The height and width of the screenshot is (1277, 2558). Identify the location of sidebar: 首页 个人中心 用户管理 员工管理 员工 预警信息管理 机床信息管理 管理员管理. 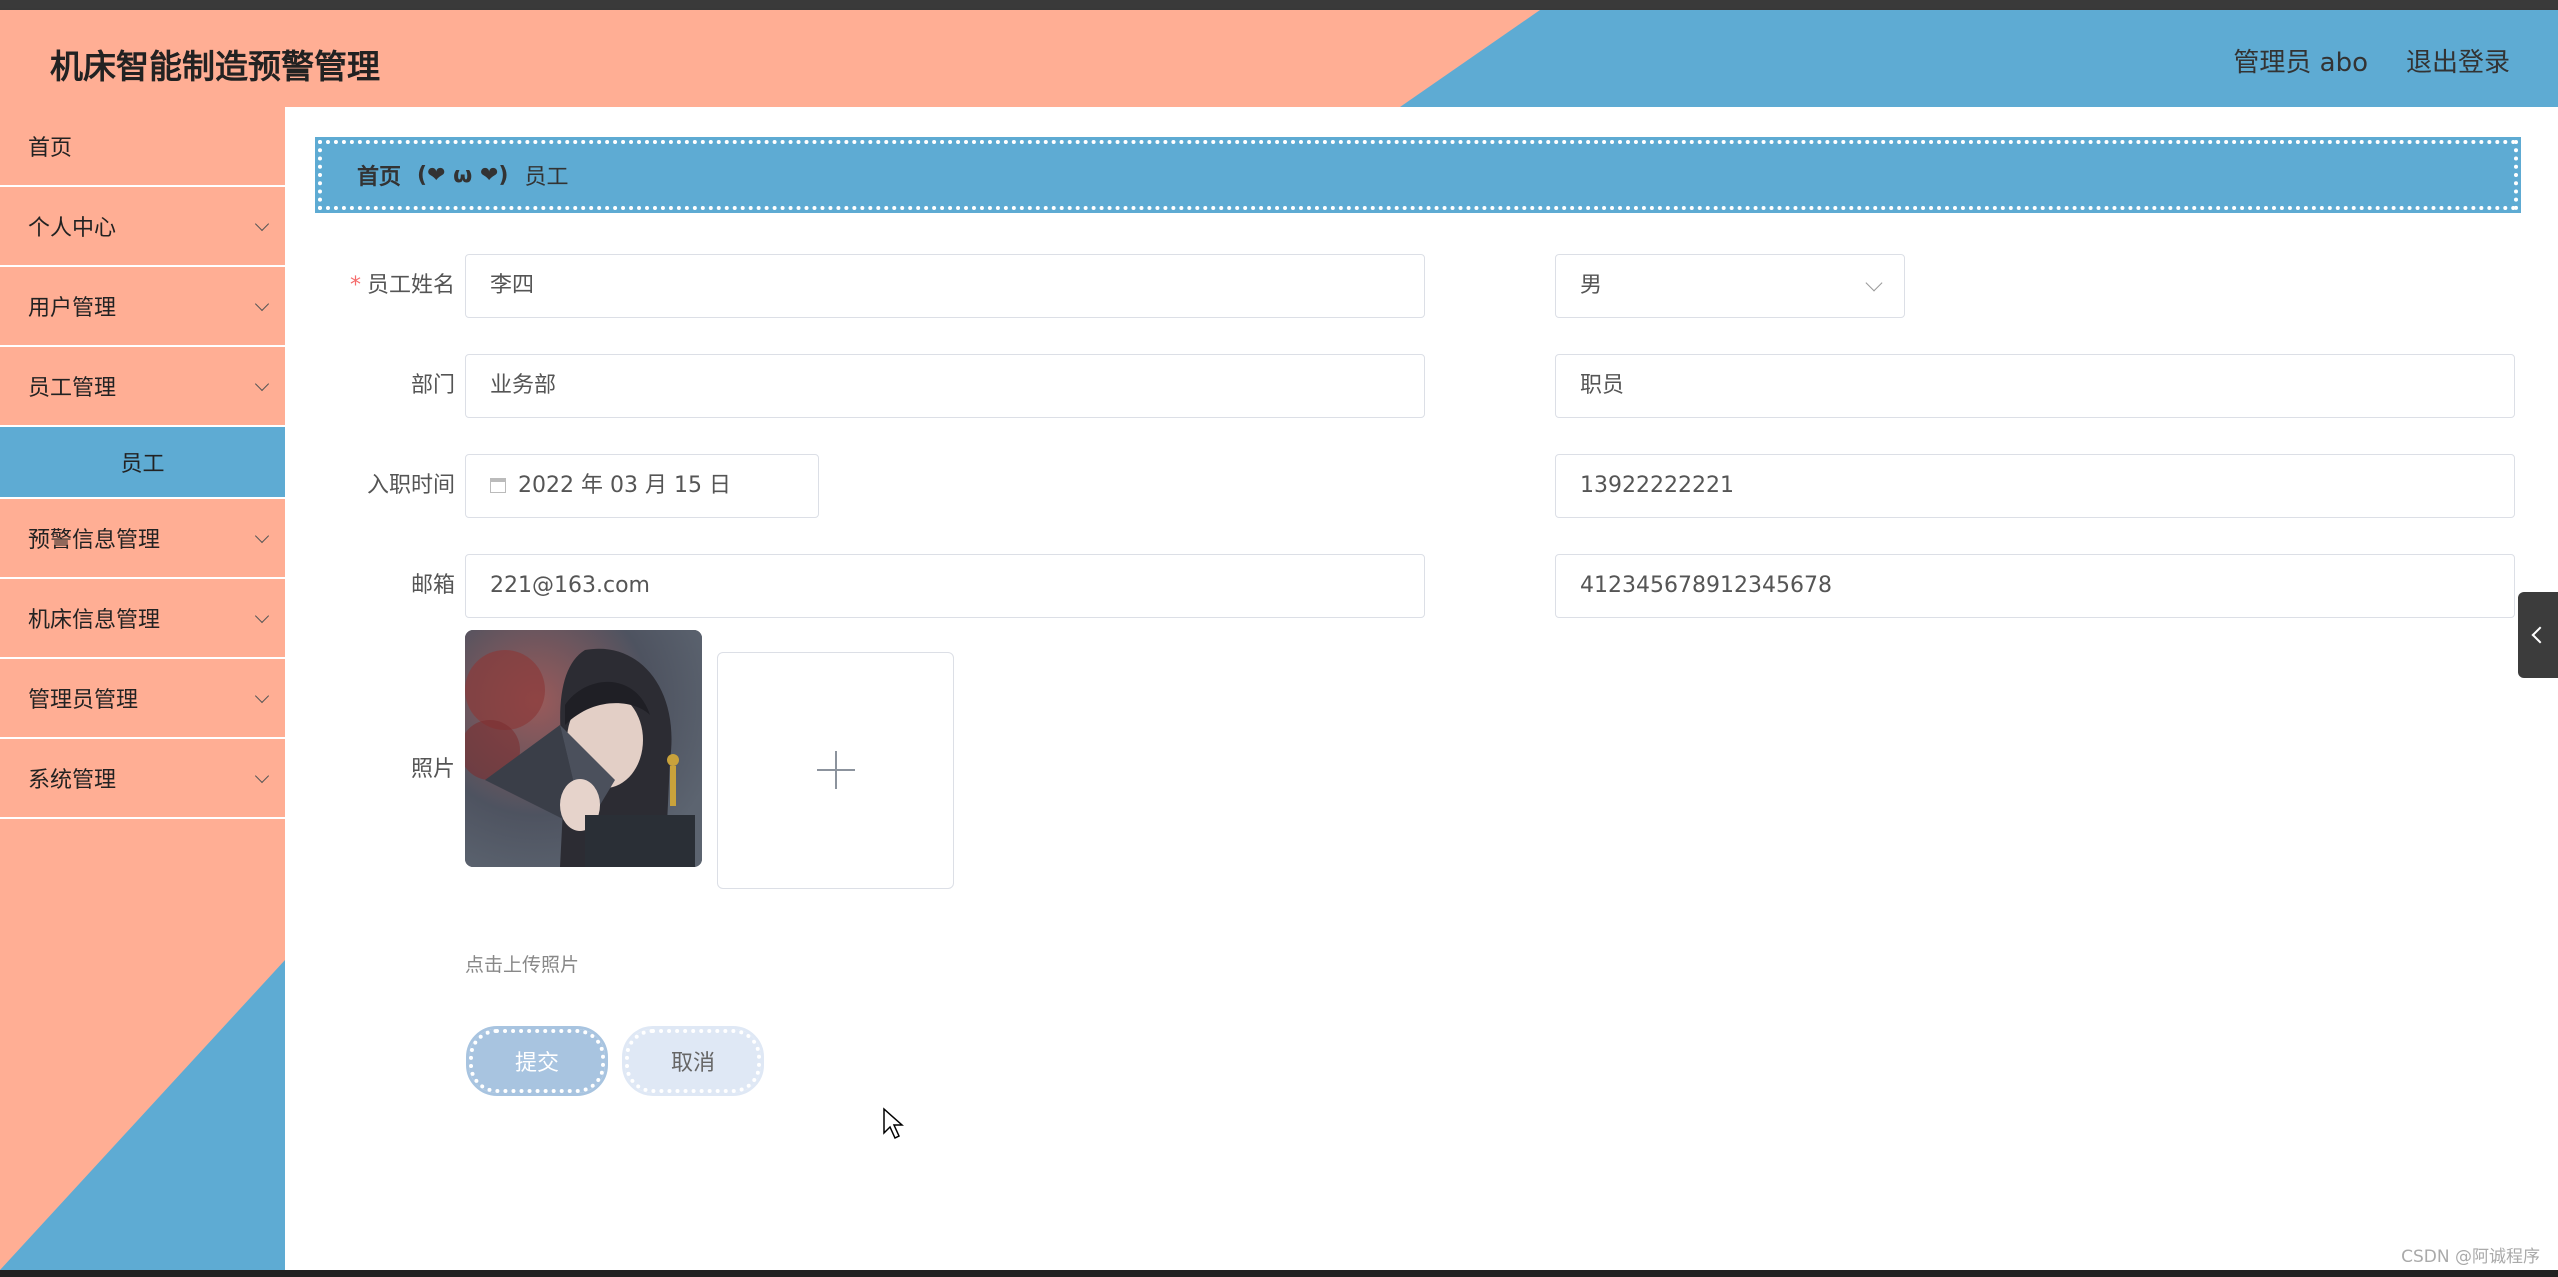
(142, 688).